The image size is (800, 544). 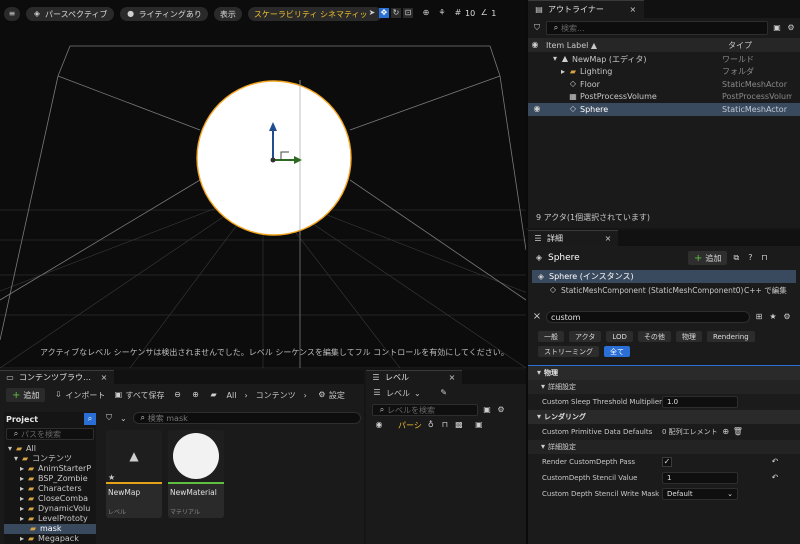 What do you see at coordinates (585, 336) in the screenshot?
I see `filter-actor: アクタ` at bounding box center [585, 336].